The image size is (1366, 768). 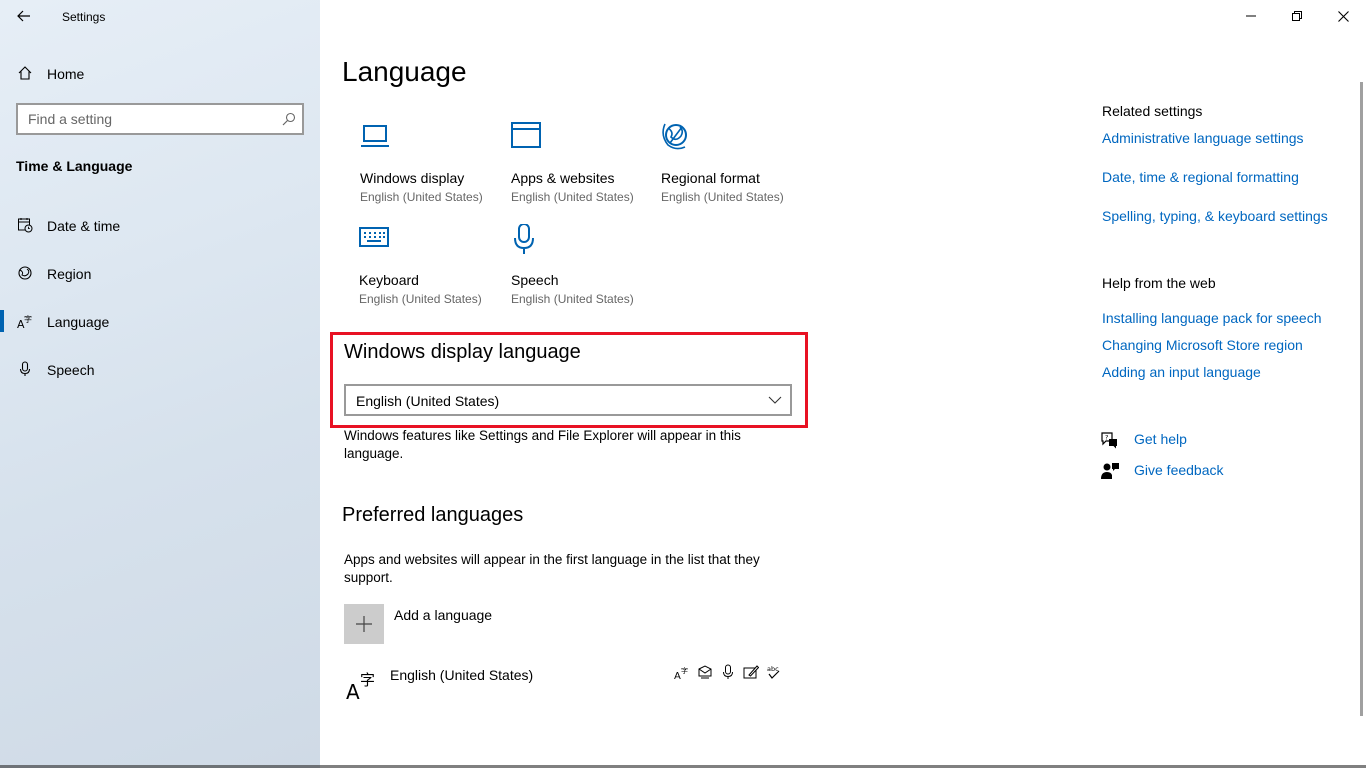 I want to click on monitor-icon, so click(x=375, y=136).